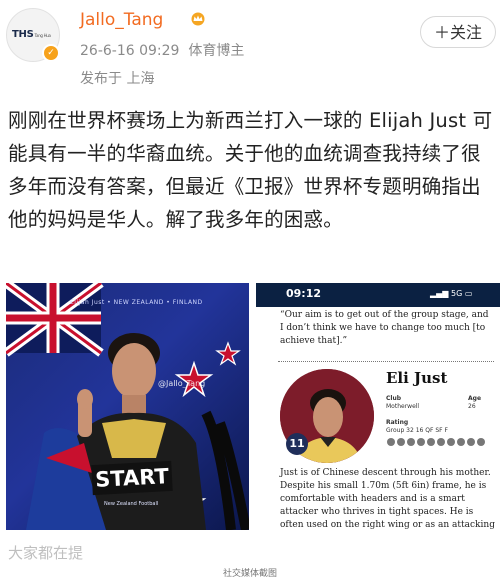  I want to click on verified-badge-icon: ✓, so click(51, 53).